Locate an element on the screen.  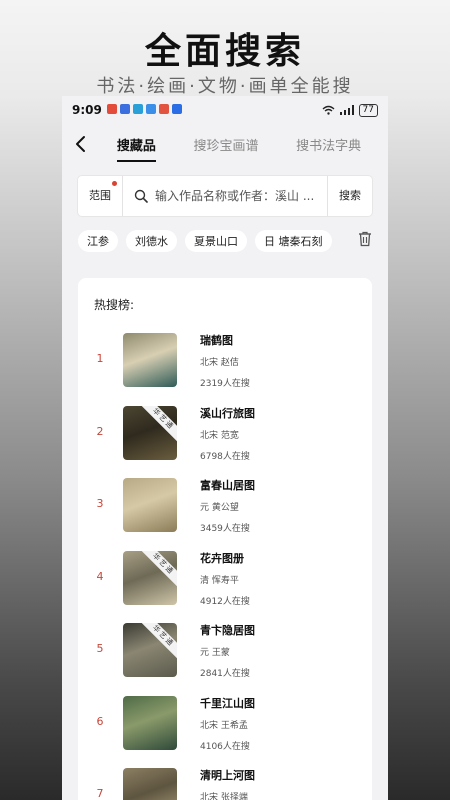
artwork-heat: 4106人在搜 is located at coordinates (225, 746).